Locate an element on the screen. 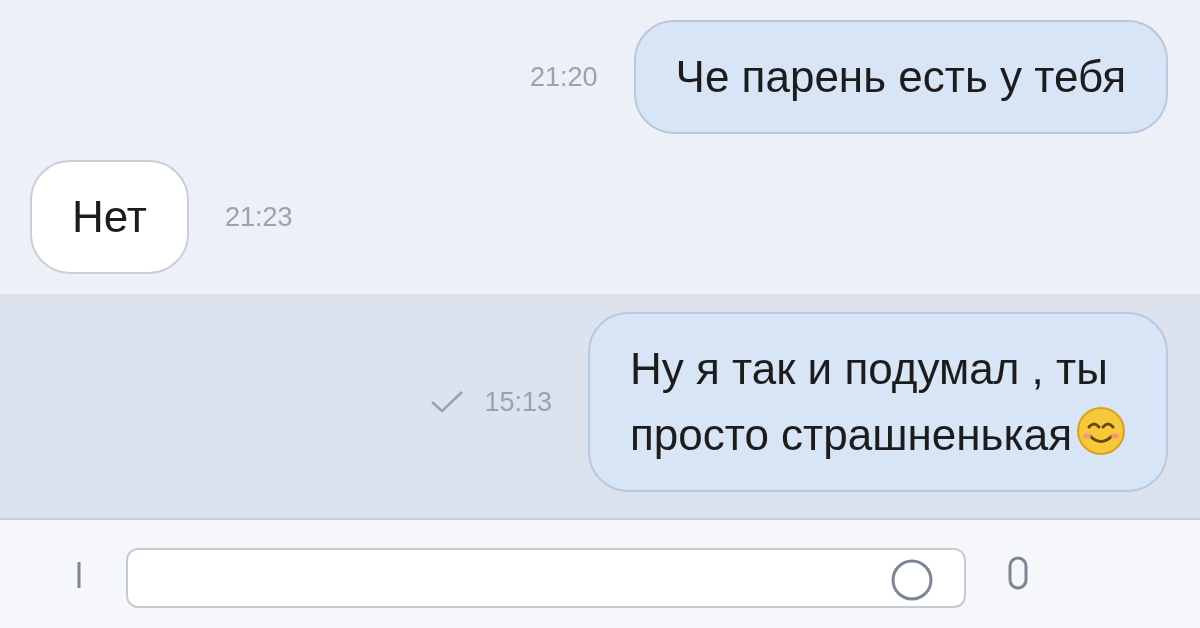  message-text: Че парень есть у тебя is located at coordinates (900, 76).